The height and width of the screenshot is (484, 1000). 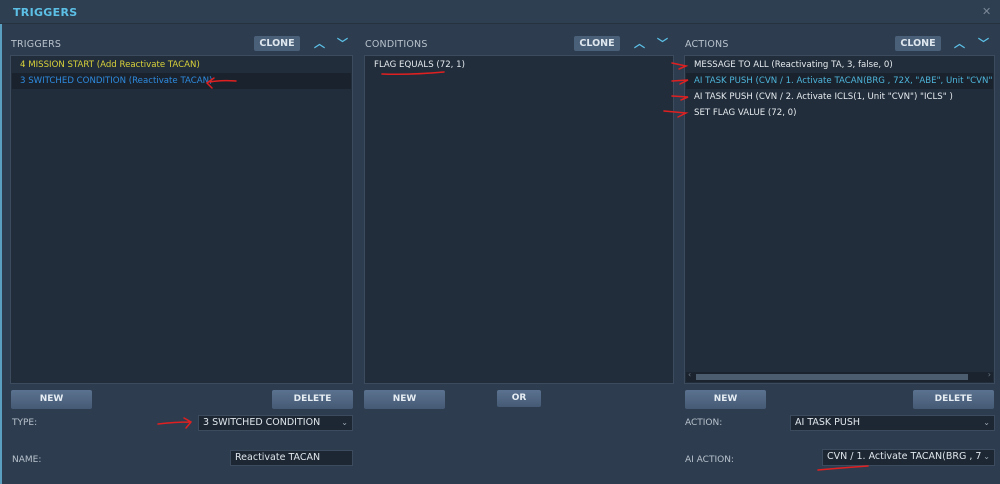 I want to click on triggers-header: TRIGGERS, so click(x=36, y=44).